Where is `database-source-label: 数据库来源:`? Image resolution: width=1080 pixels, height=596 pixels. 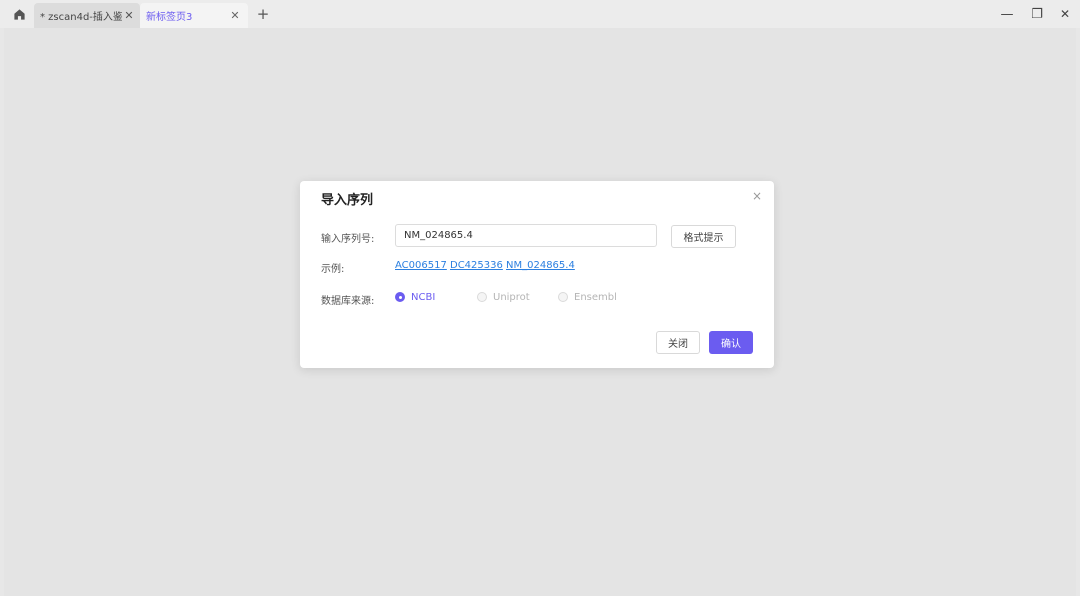
database-source-label: 数据库来源: is located at coordinates (348, 301).